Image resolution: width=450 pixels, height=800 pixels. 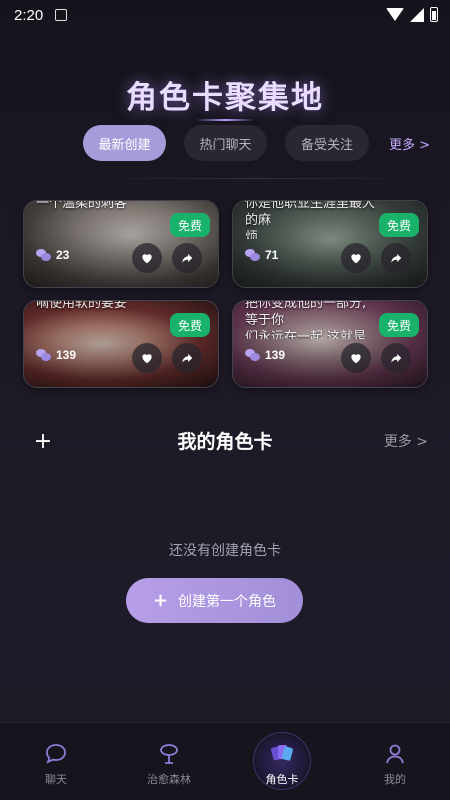 What do you see at coordinates (434, 14) in the screenshot?
I see `battery-icon` at bounding box center [434, 14].